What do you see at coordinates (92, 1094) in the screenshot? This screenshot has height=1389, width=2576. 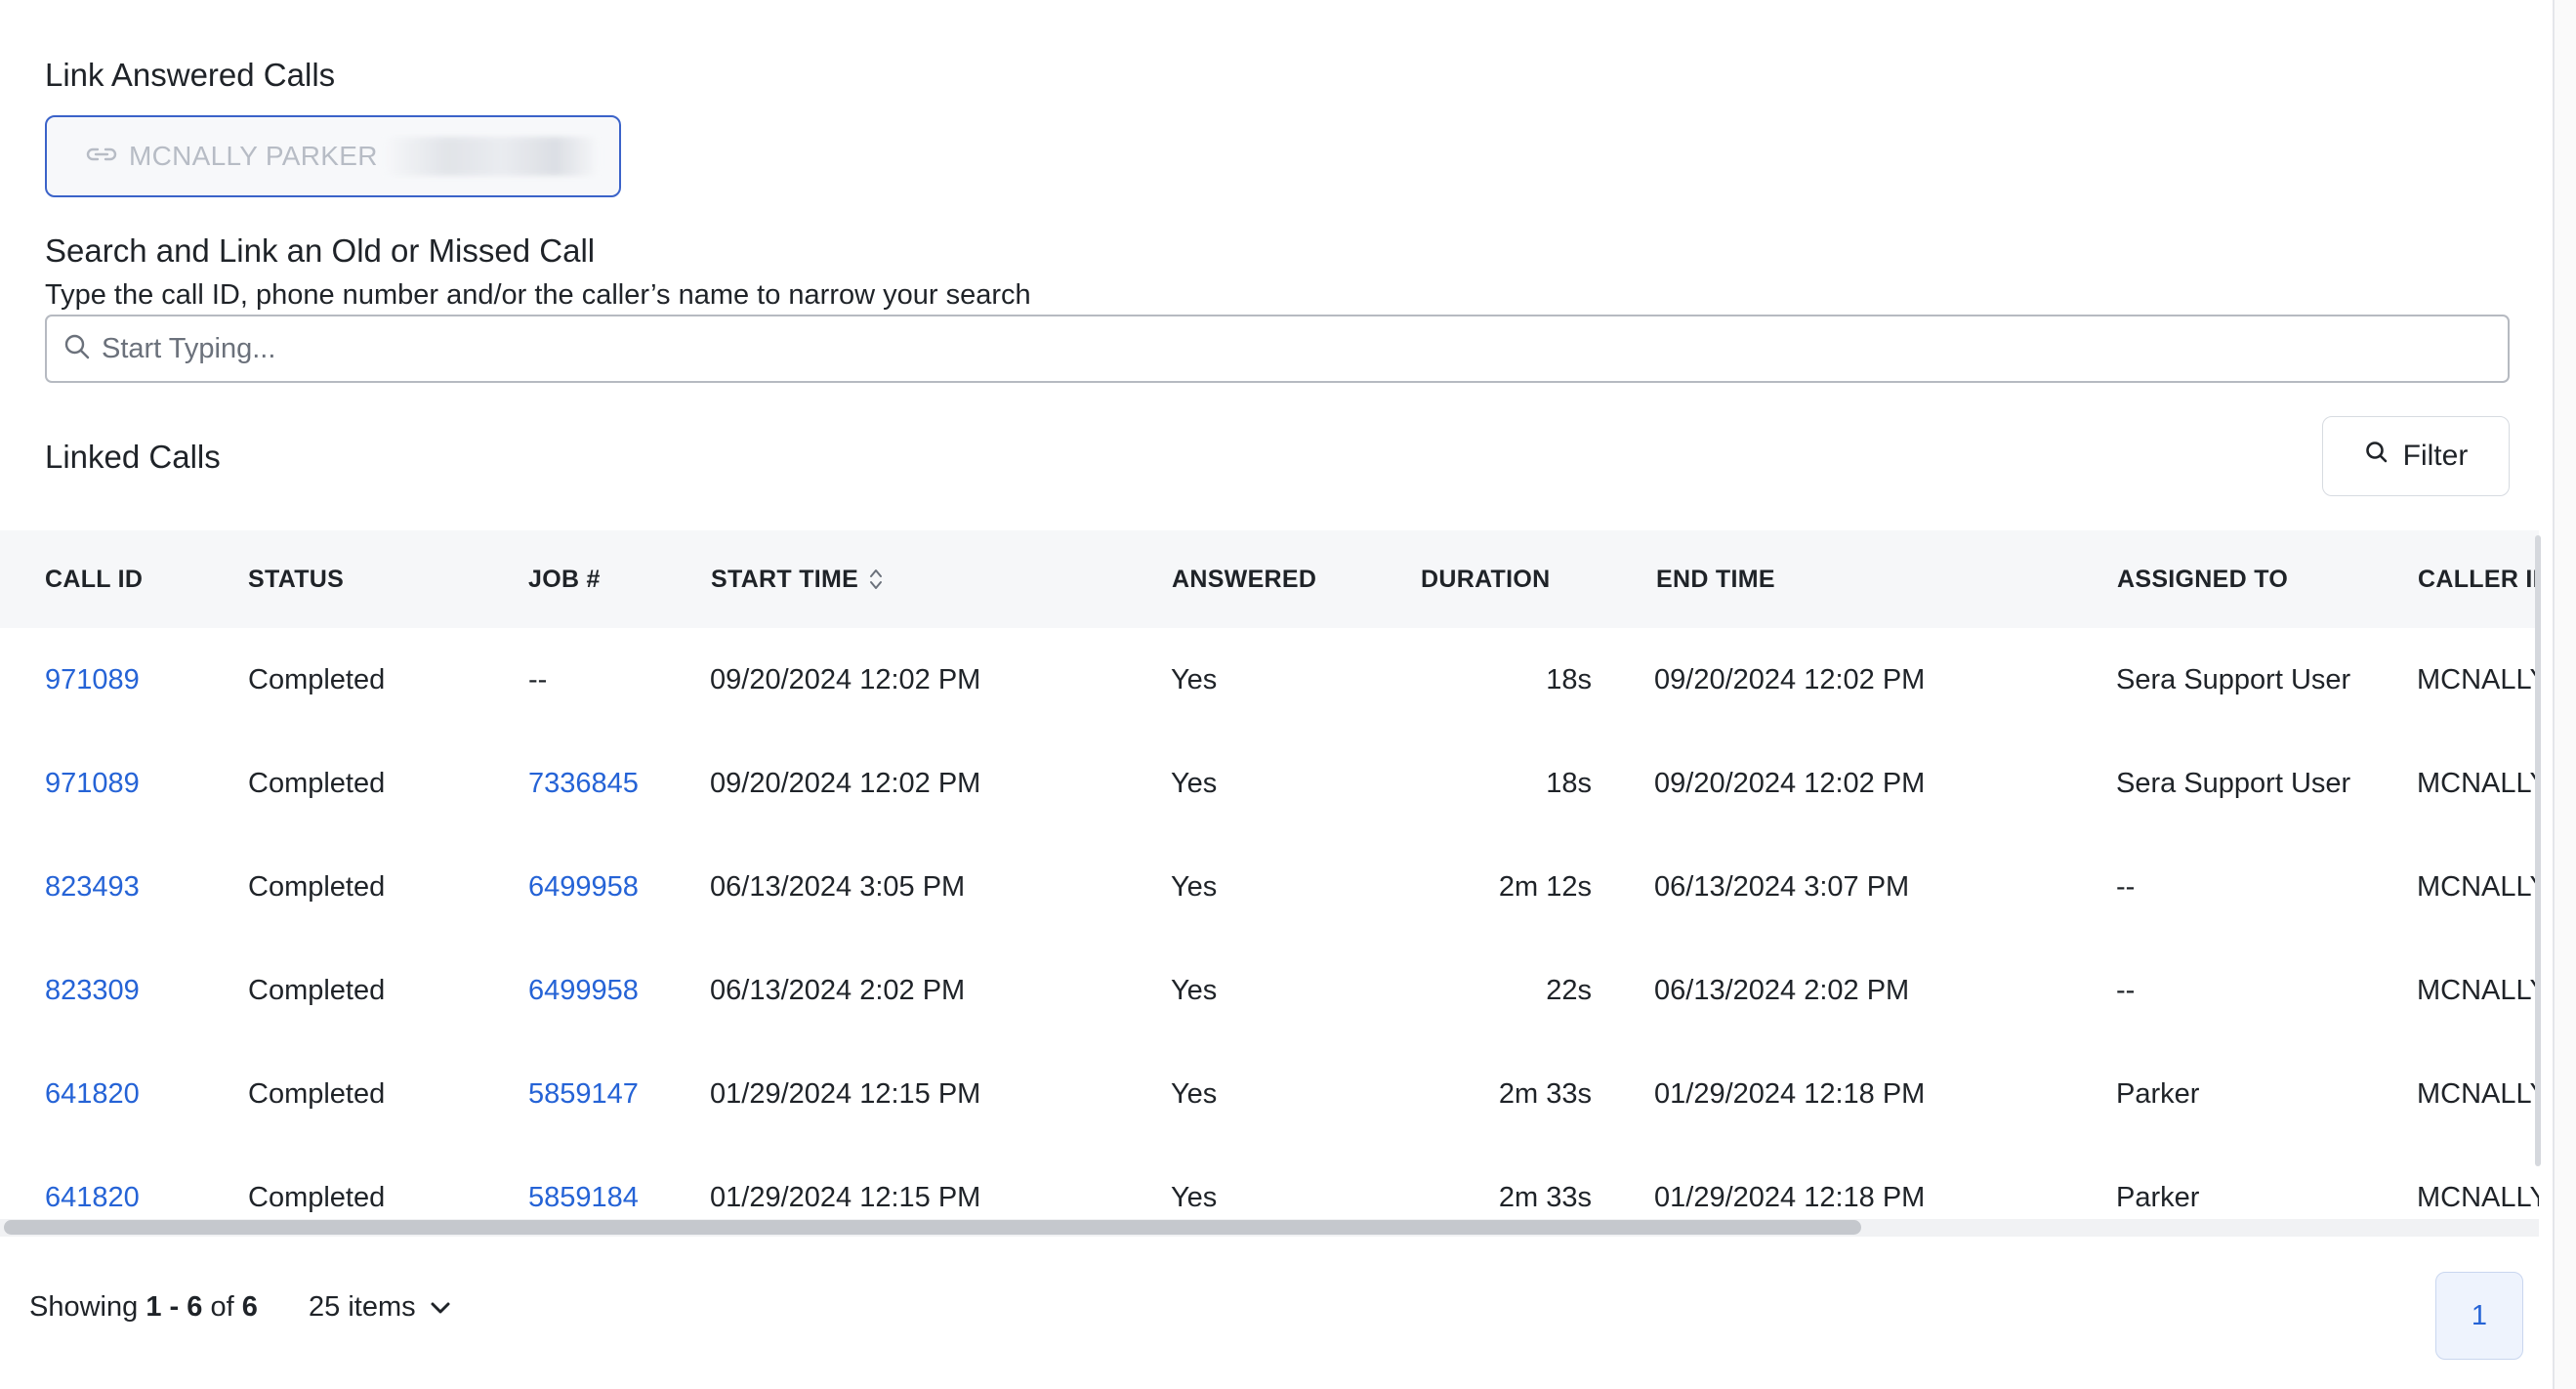 I see `call-id-link: 641820` at bounding box center [92, 1094].